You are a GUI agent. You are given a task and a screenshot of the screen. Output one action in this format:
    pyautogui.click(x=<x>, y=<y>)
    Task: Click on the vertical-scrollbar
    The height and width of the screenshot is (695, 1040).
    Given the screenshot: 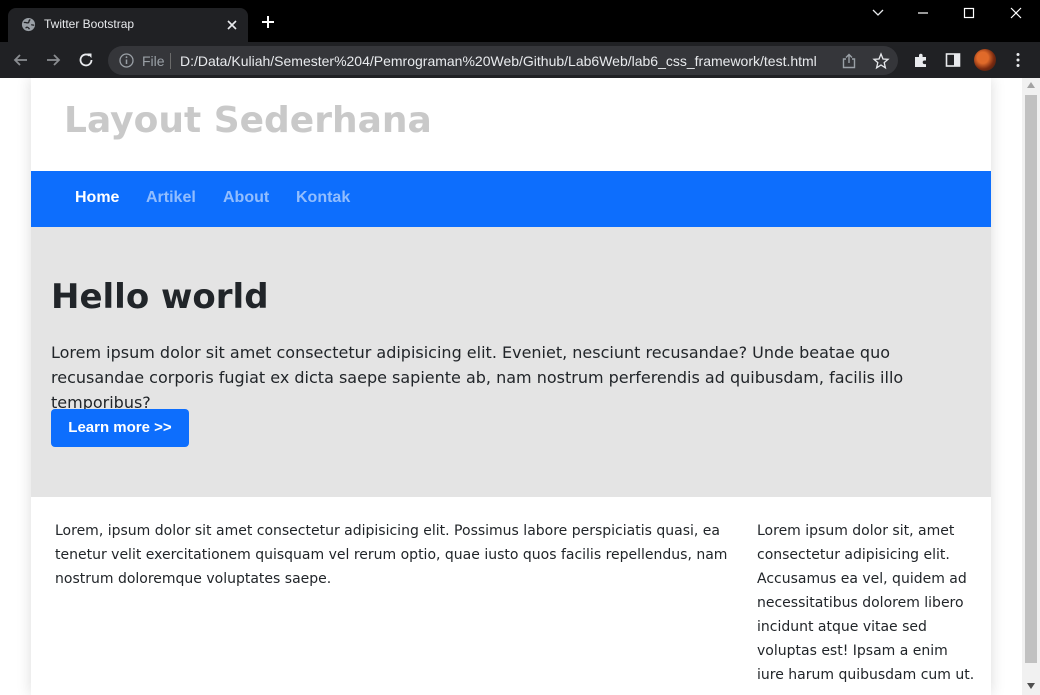 What is the action you would take?
    pyautogui.click(x=1031, y=386)
    